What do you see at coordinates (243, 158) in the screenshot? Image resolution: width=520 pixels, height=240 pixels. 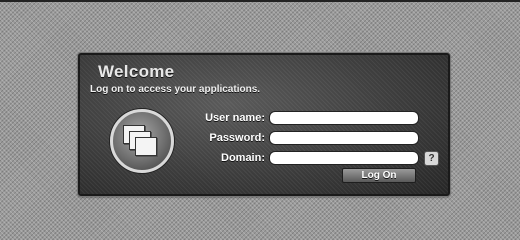 I see `domain-label: Domain:` at bounding box center [243, 158].